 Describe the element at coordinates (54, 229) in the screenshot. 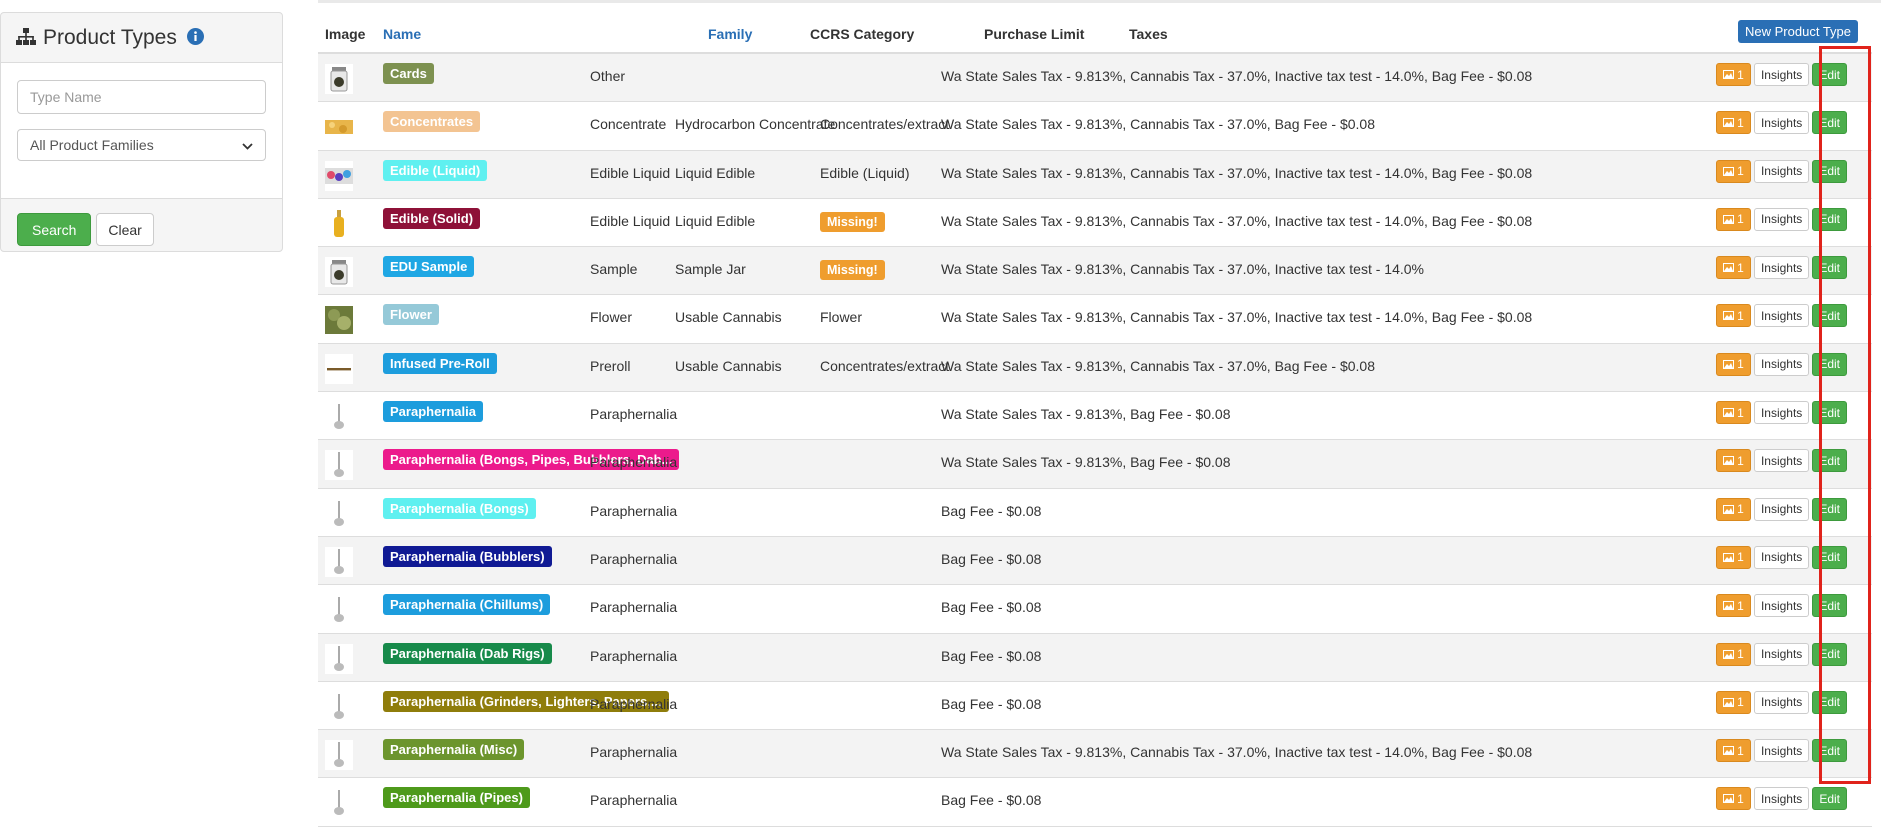

I see `search-button: Search` at that location.